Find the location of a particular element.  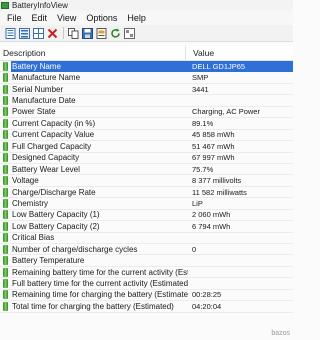

row-description: Power State is located at coordinates (34, 112).